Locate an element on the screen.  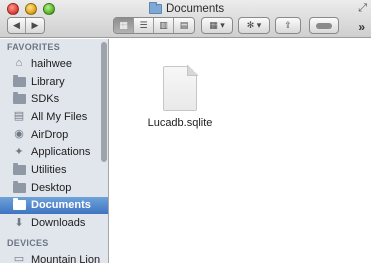
label-pill-icon is located at coordinates (324, 25).